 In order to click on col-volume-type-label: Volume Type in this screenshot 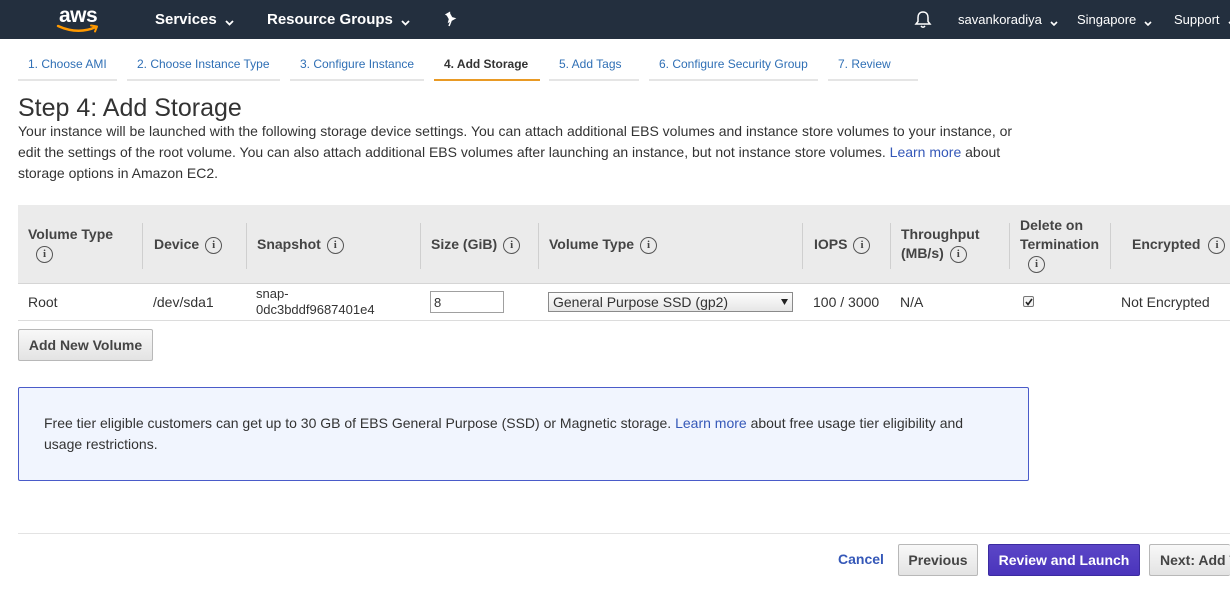, I will do `click(71, 234)`.